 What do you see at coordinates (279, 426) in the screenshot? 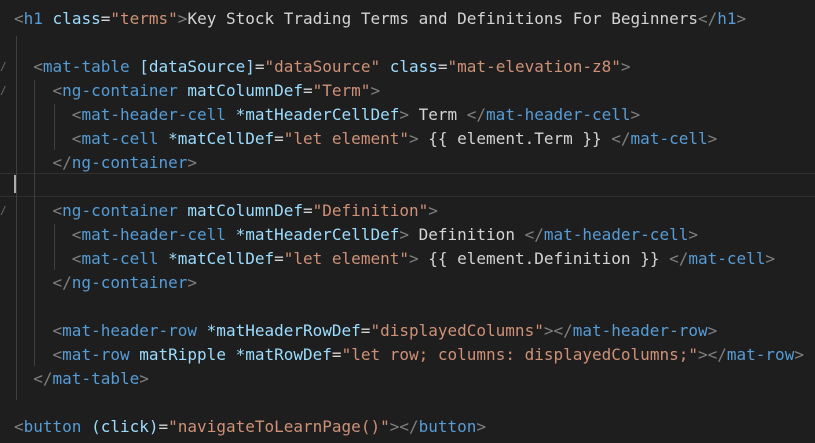
I see `code-token: "navigateToLearnPage()"` at bounding box center [279, 426].